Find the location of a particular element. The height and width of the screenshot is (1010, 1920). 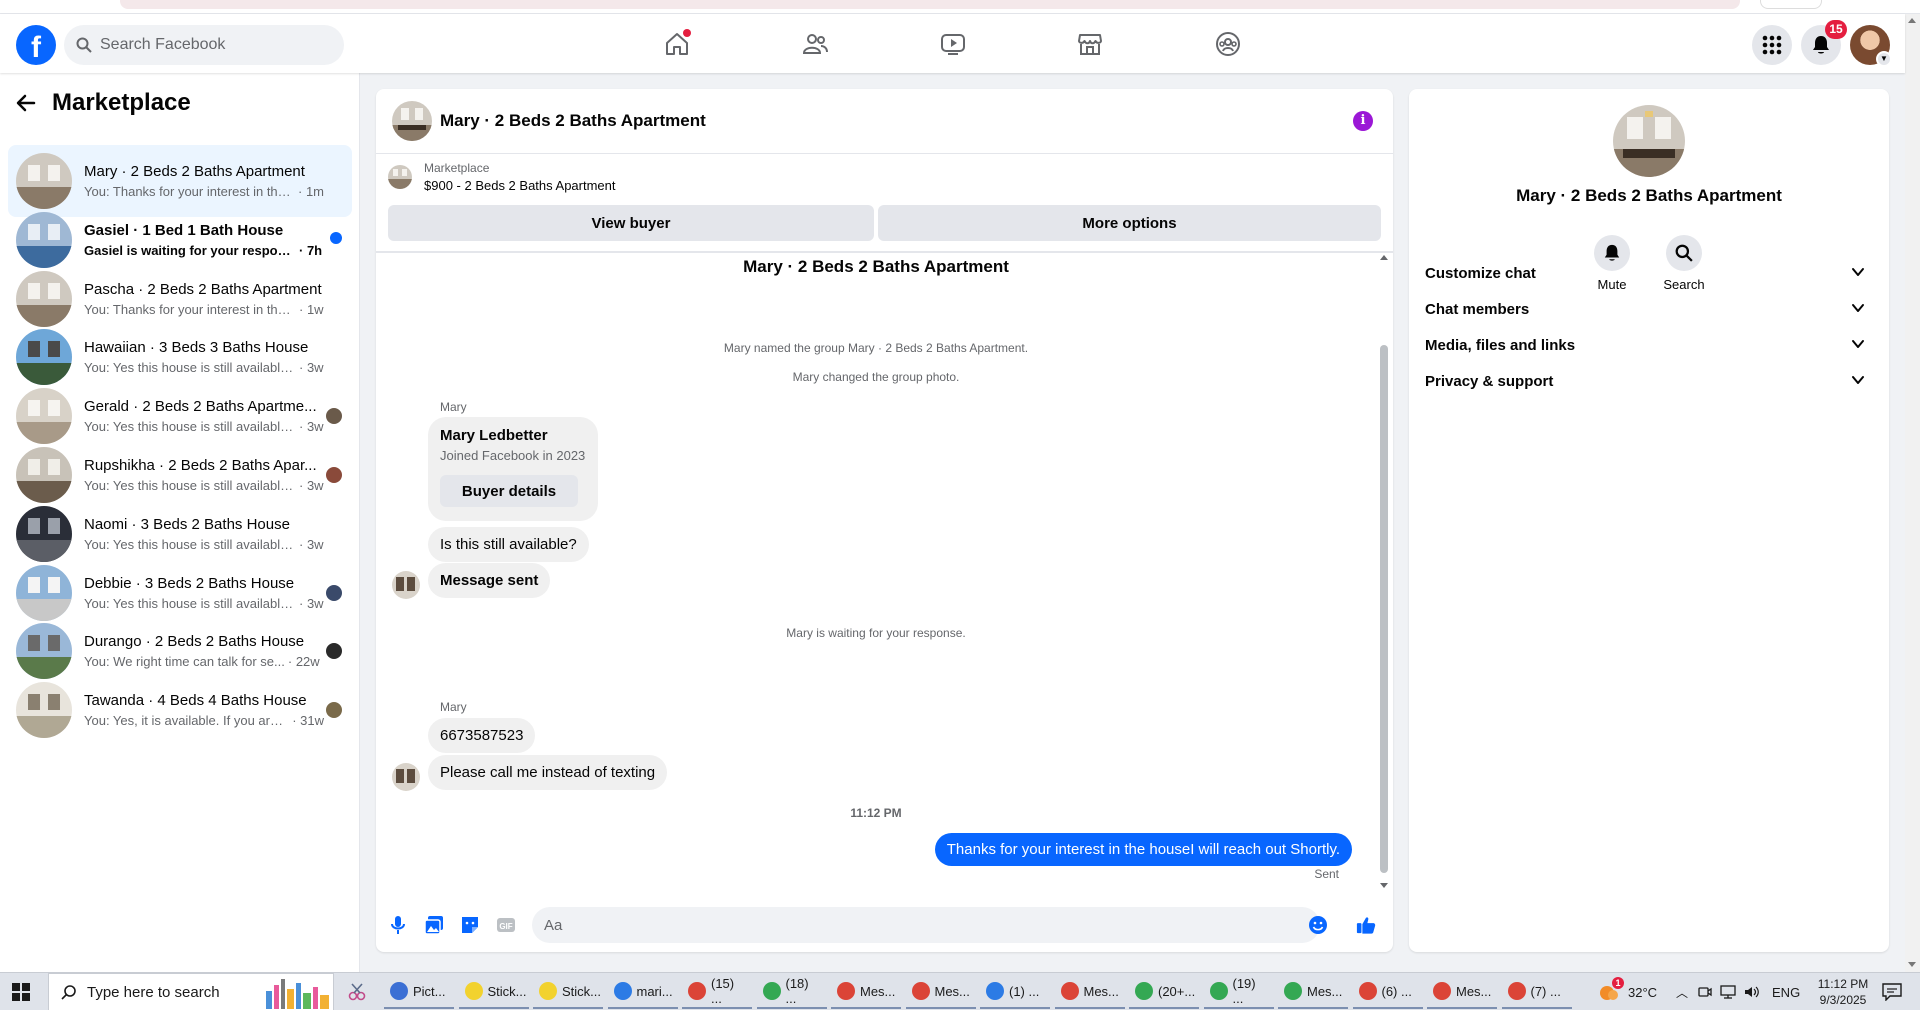

sidebar-header: Marketplace is located at coordinates (103, 103).